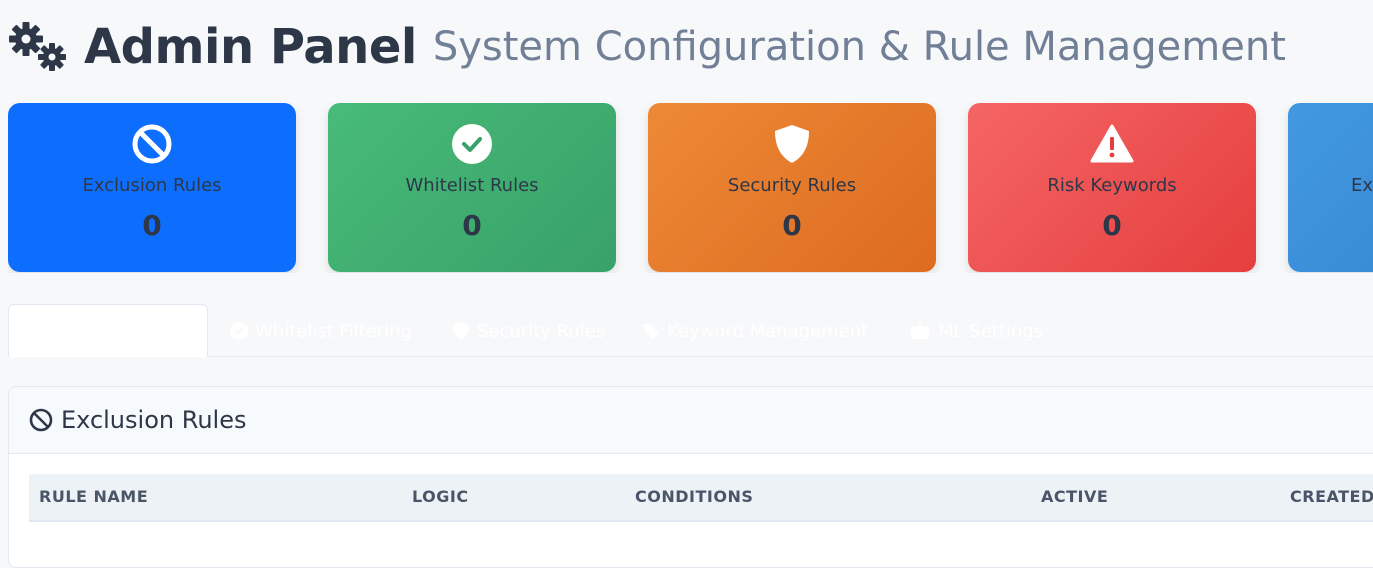 The width and height of the screenshot is (1373, 568). What do you see at coordinates (440, 497) in the screenshot?
I see `column-header-logic: LOGIC` at bounding box center [440, 497].